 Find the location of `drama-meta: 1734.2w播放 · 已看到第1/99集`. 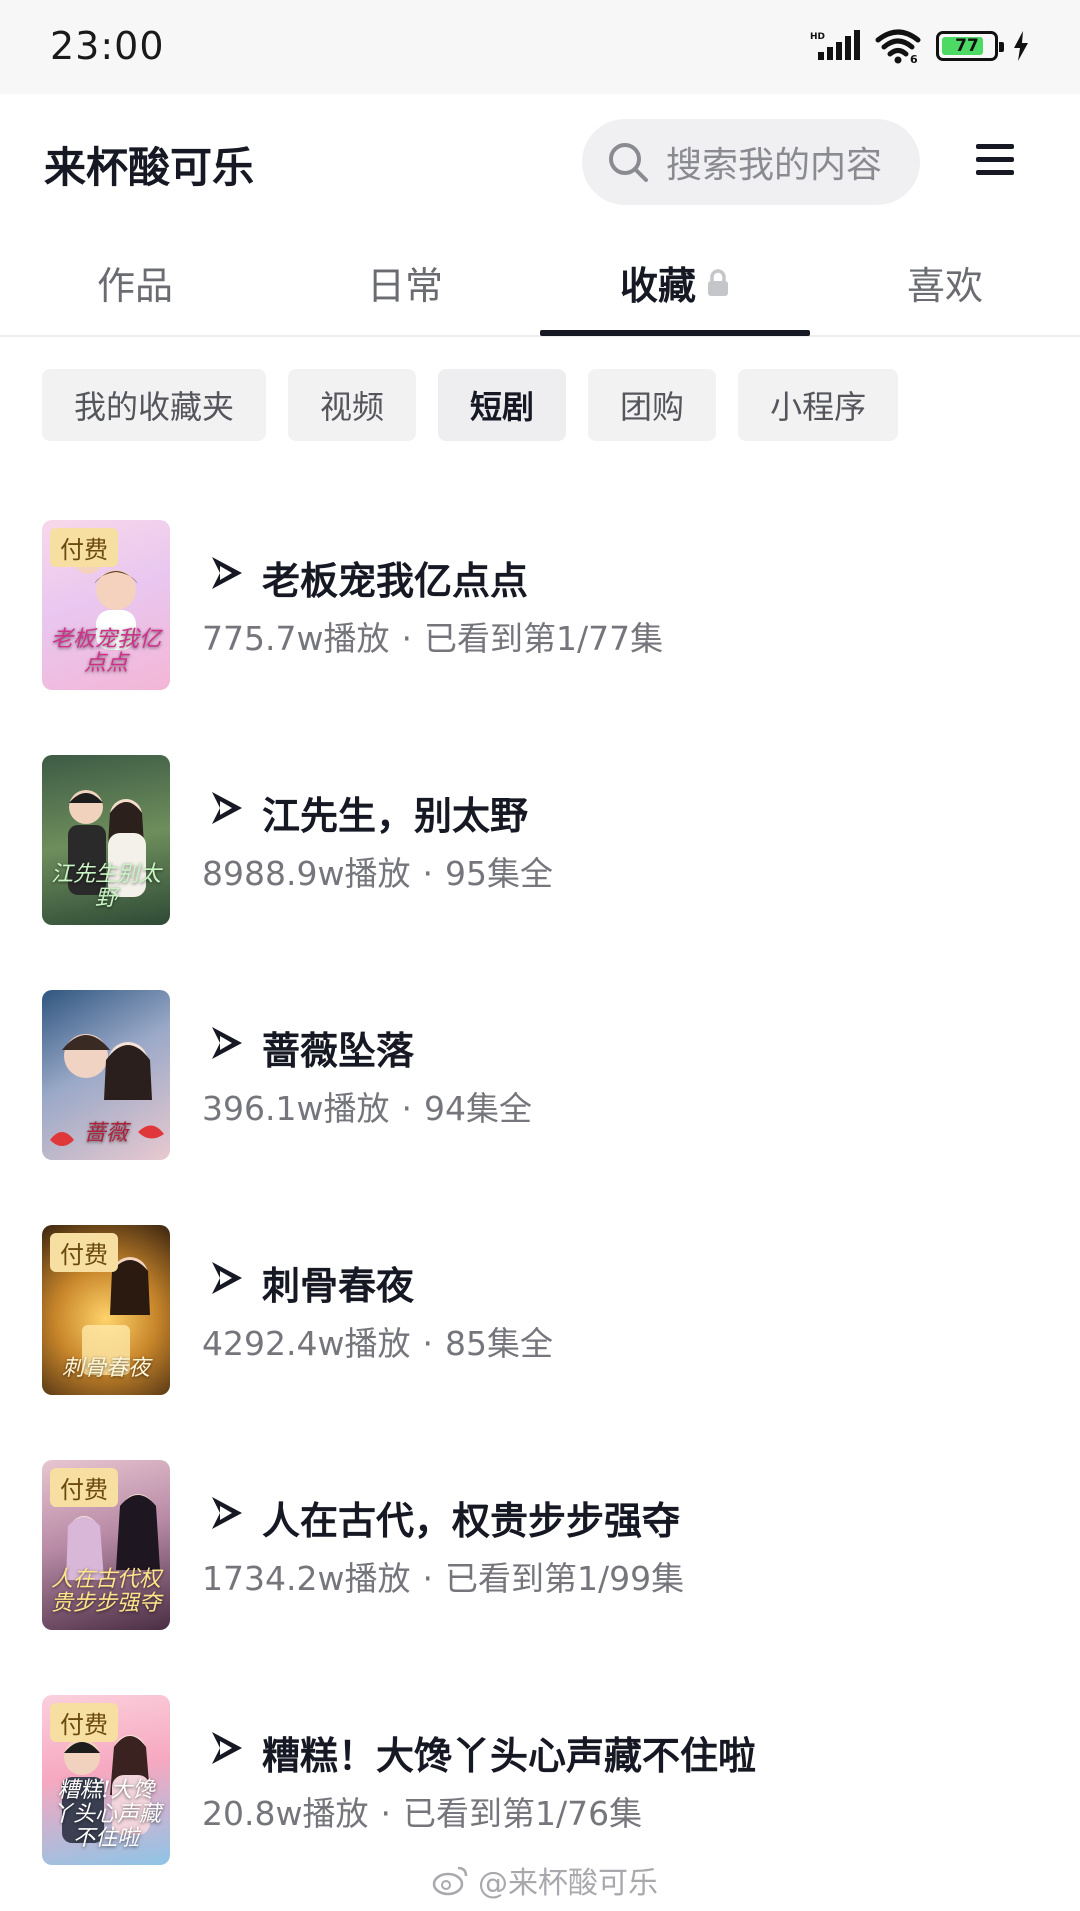

drama-meta: 1734.2w播放 · 已看到第1/99集 is located at coordinates (443, 1576).